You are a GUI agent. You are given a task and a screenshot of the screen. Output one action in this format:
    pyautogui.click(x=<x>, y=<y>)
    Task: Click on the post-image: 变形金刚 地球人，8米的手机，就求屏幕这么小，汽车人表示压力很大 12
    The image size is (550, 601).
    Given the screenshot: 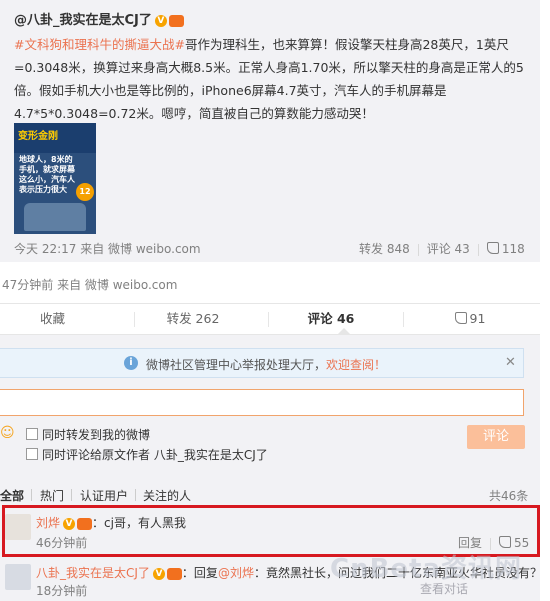 What is the action you would take?
    pyautogui.click(x=55, y=178)
    